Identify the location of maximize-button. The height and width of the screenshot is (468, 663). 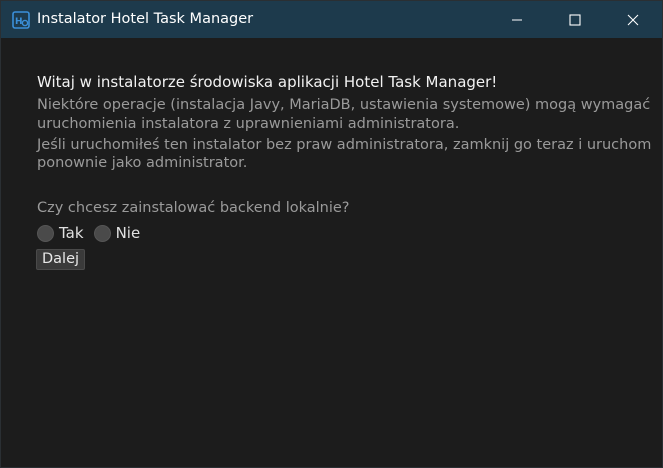
(575, 19).